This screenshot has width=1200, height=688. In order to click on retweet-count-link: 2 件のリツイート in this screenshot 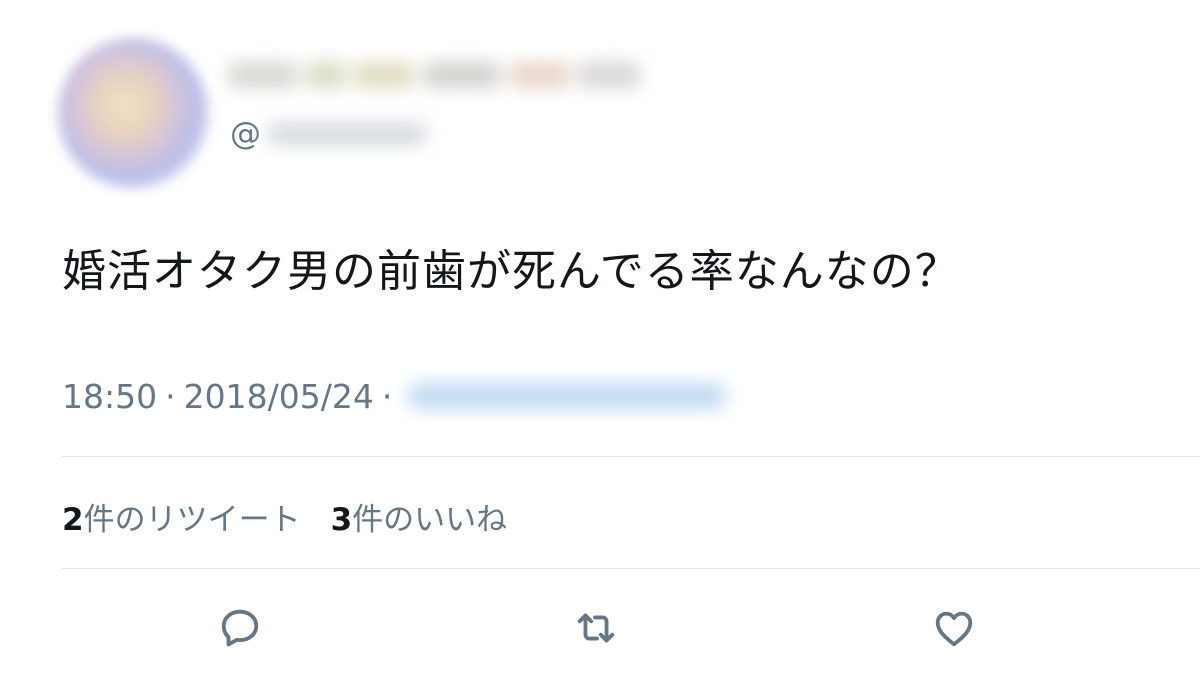, I will do `click(181, 516)`.